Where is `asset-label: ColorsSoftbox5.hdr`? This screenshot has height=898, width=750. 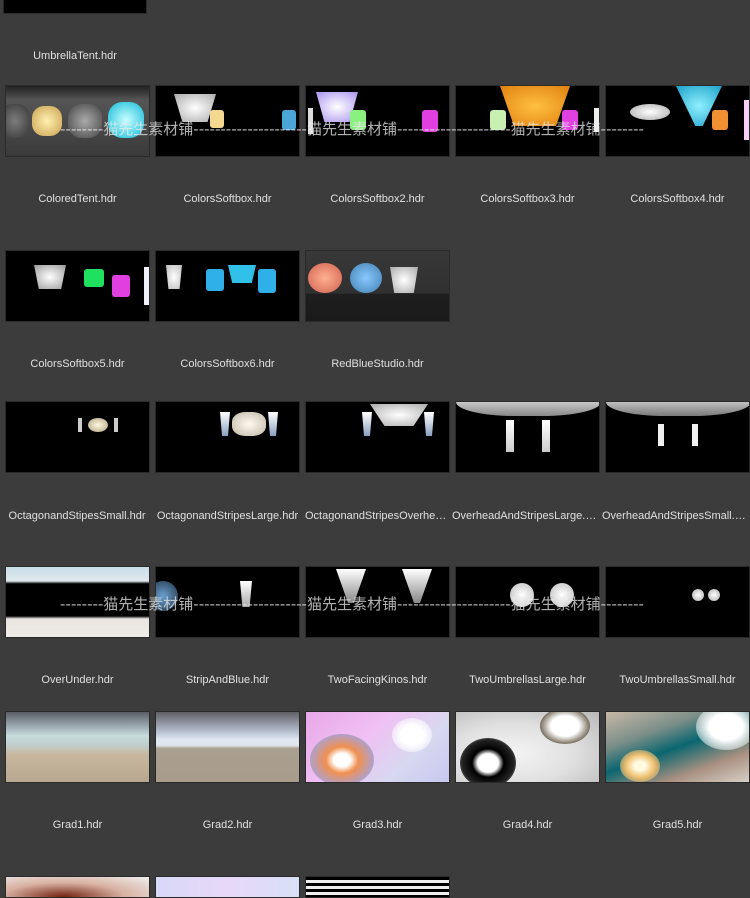
asset-label: ColorsSoftbox5.hdr is located at coordinates (77, 364).